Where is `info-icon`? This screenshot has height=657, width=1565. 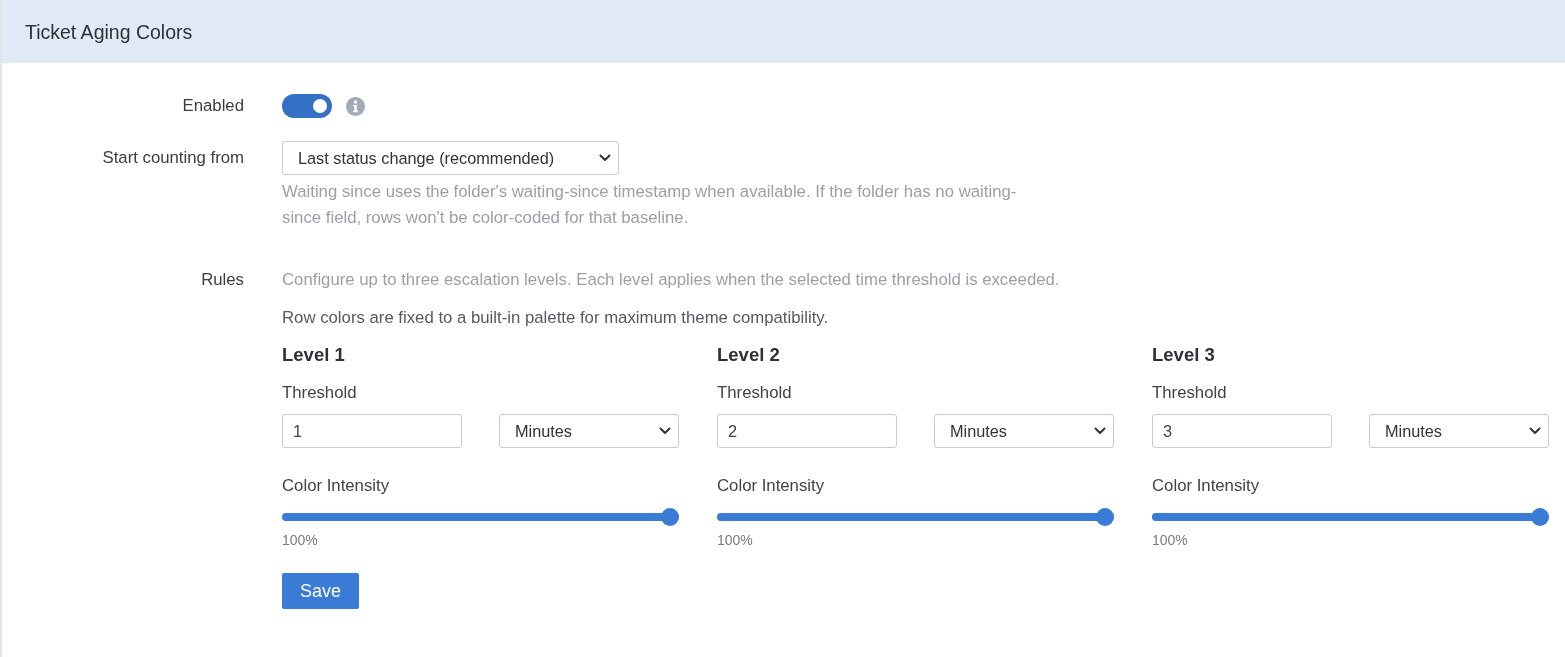 info-icon is located at coordinates (355, 106).